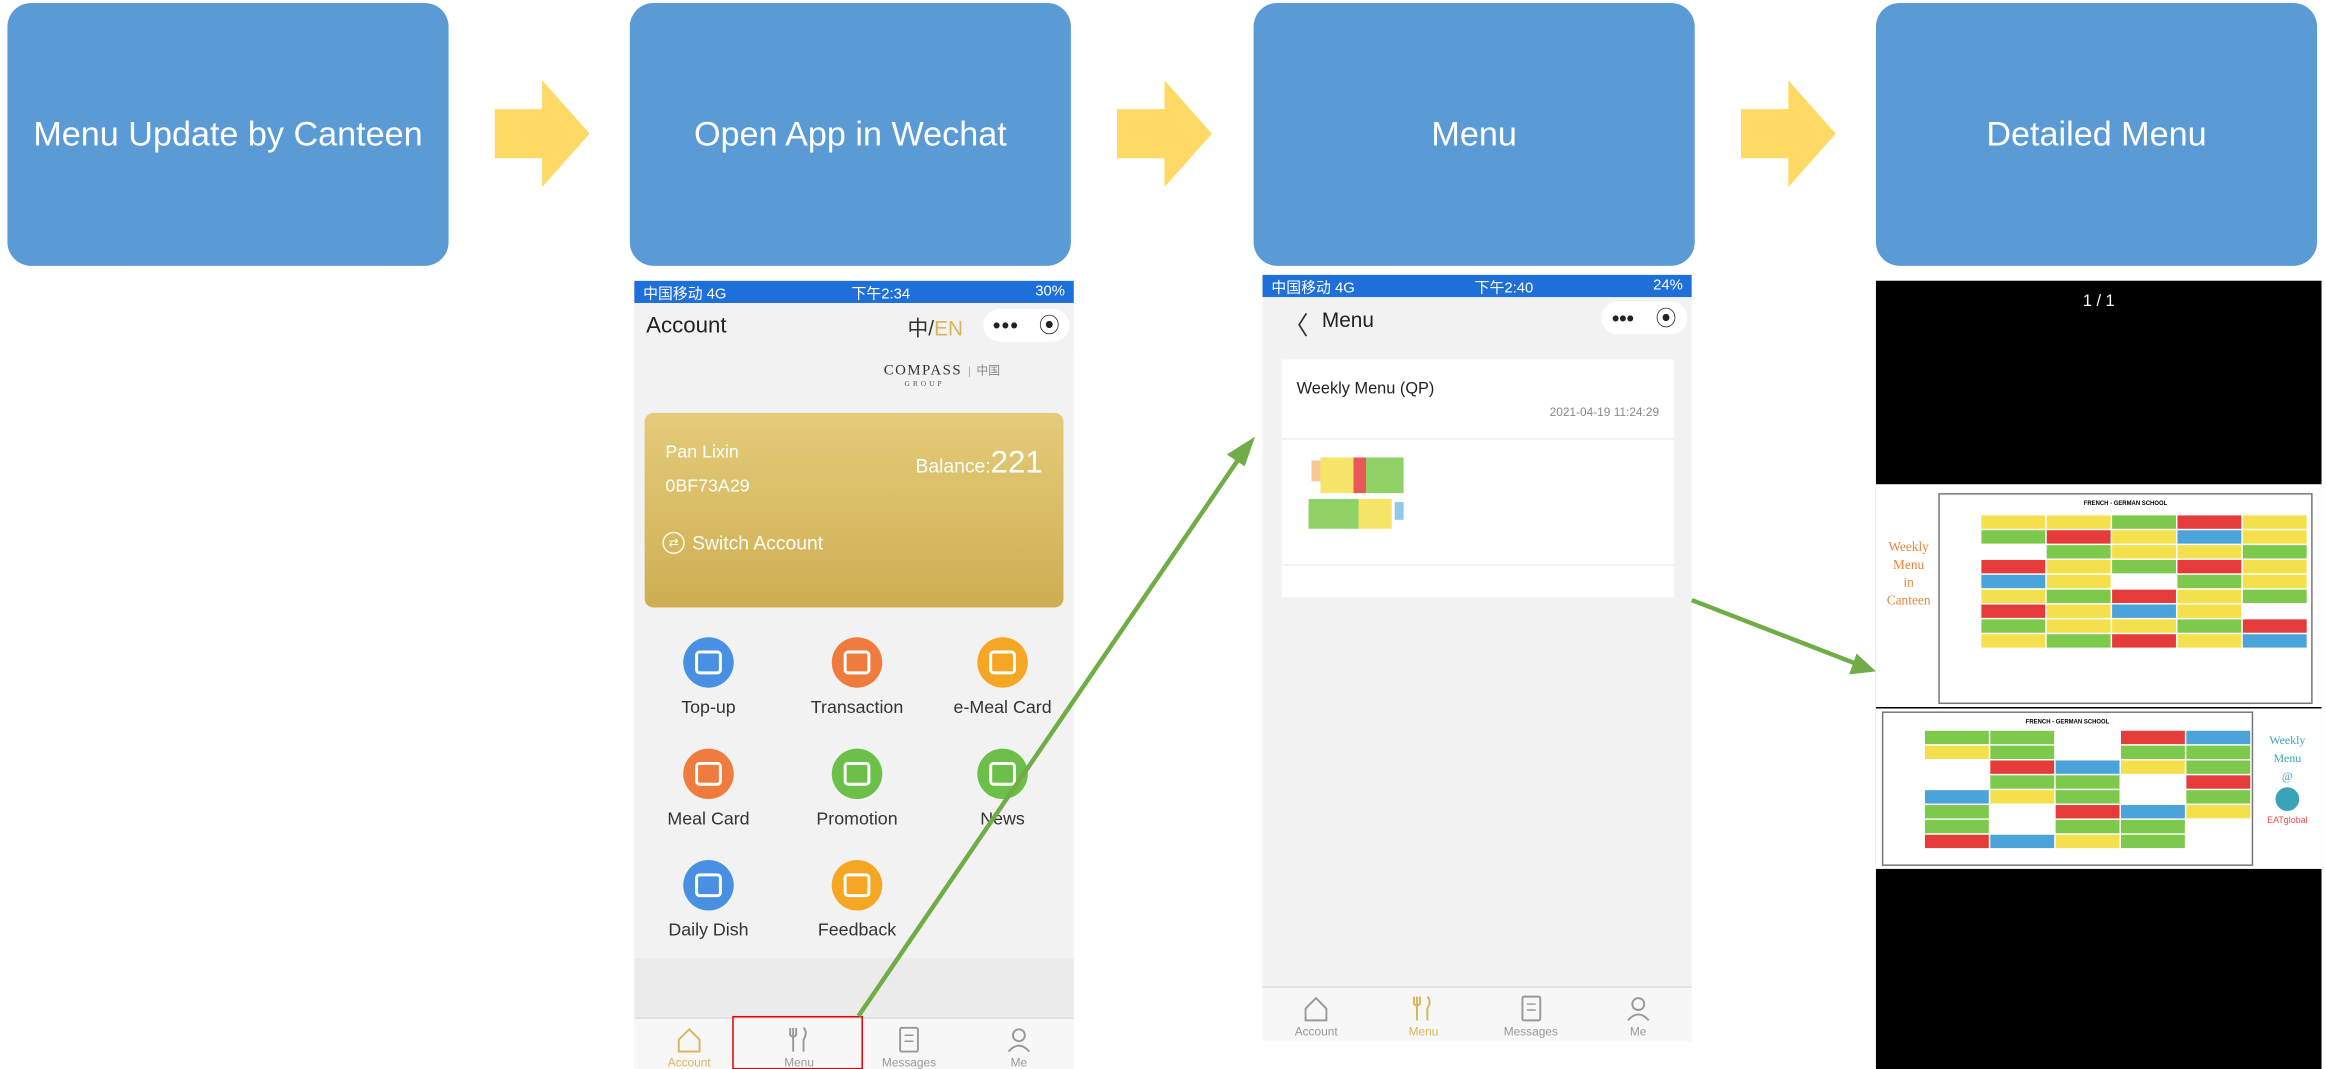  I want to click on arrow-head-to-detail, so click(1862, 664).